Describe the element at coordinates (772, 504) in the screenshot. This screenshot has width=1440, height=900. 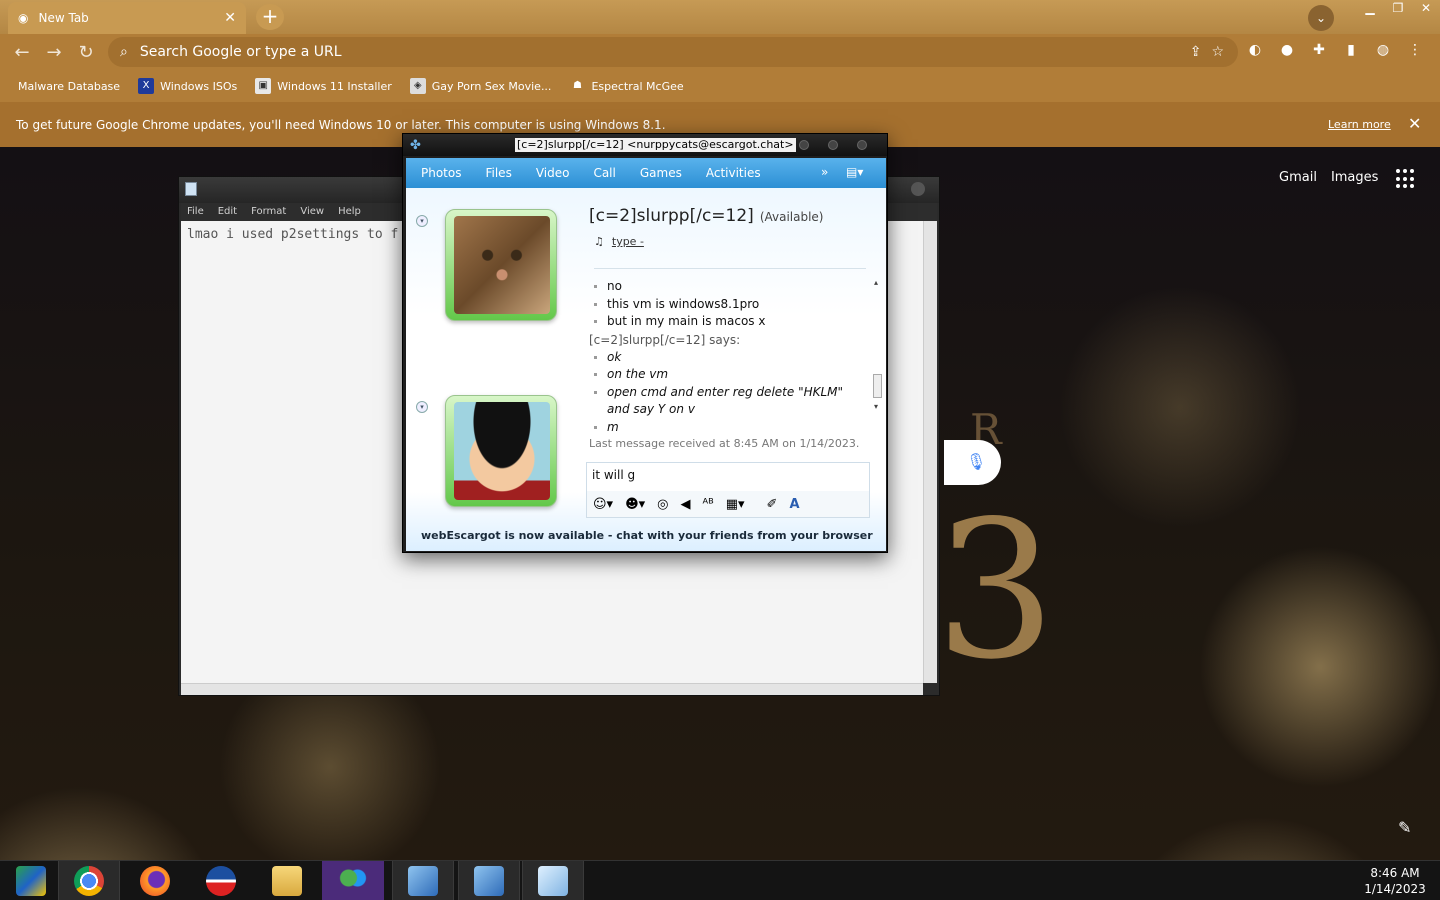
I see `handwriting-icon: ✐` at that location.